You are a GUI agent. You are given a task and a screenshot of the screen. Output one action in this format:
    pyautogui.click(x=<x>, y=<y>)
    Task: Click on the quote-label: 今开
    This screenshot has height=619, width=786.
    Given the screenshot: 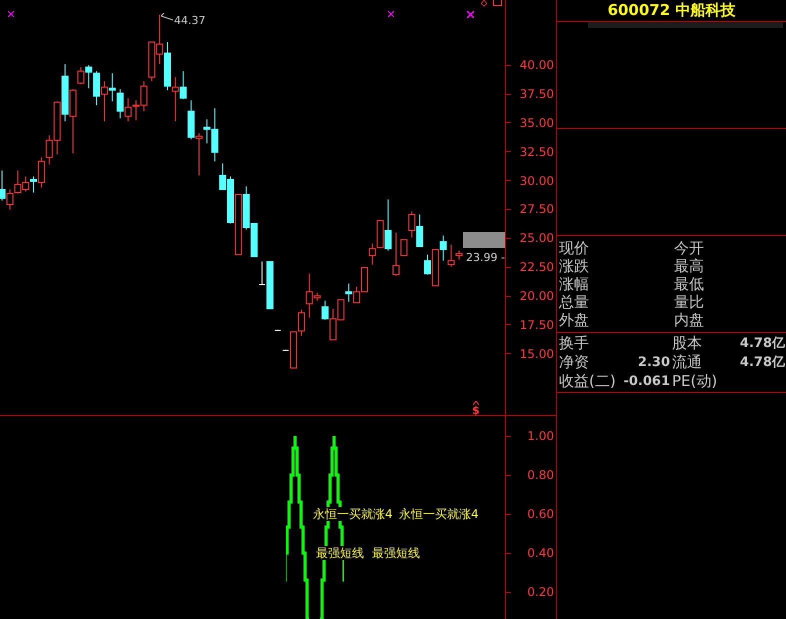 What is the action you would take?
    pyautogui.click(x=689, y=248)
    